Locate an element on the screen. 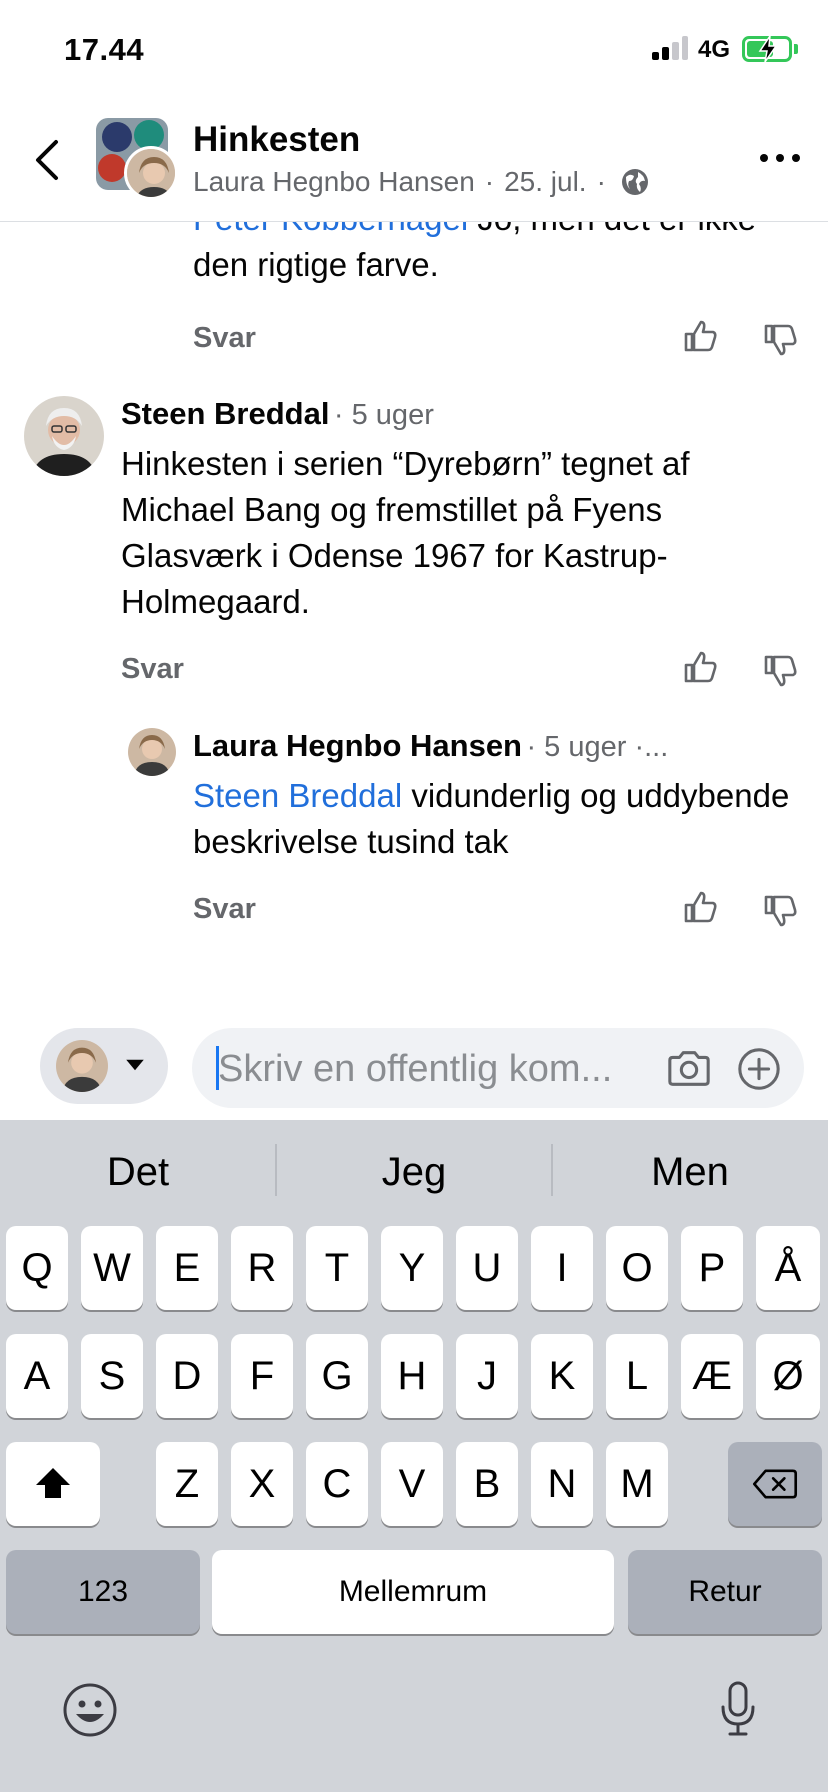  signal-icon is located at coordinates (670, 48).